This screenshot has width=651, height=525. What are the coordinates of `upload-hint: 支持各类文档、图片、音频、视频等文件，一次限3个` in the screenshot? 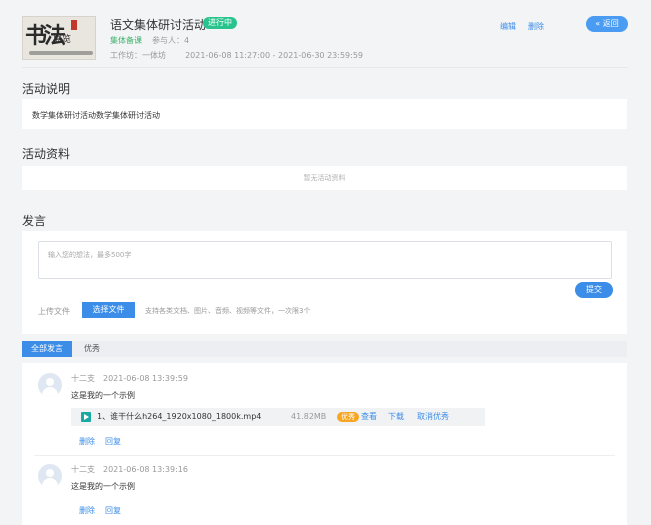 It's located at (228, 311).